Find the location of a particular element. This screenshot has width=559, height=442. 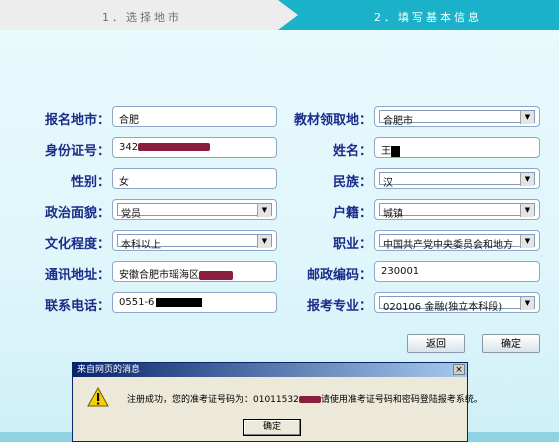

postcode-value: 230001 is located at coordinates (400, 271).